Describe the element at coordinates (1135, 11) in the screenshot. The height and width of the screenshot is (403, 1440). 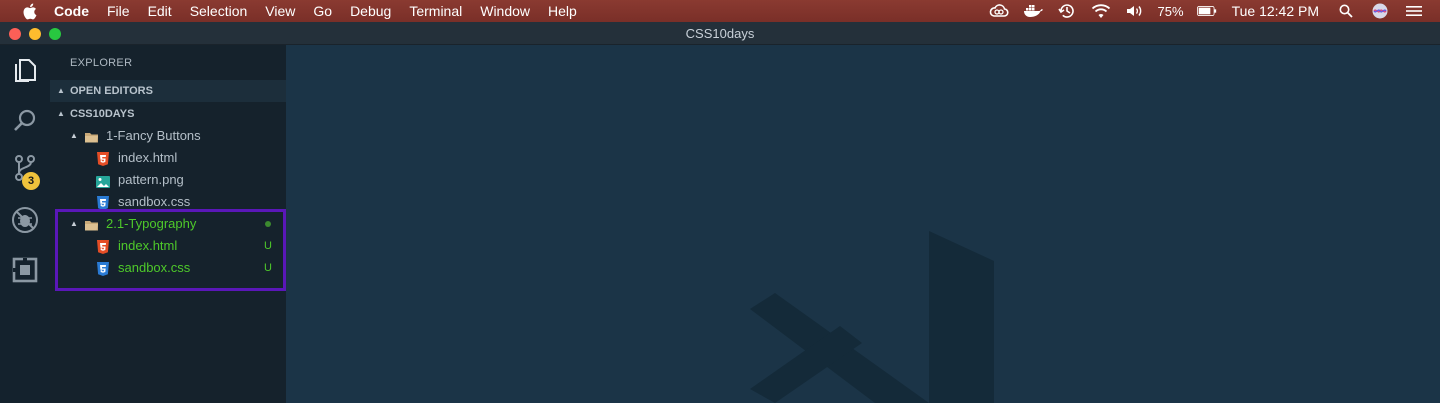
I see `volume-icon` at that location.